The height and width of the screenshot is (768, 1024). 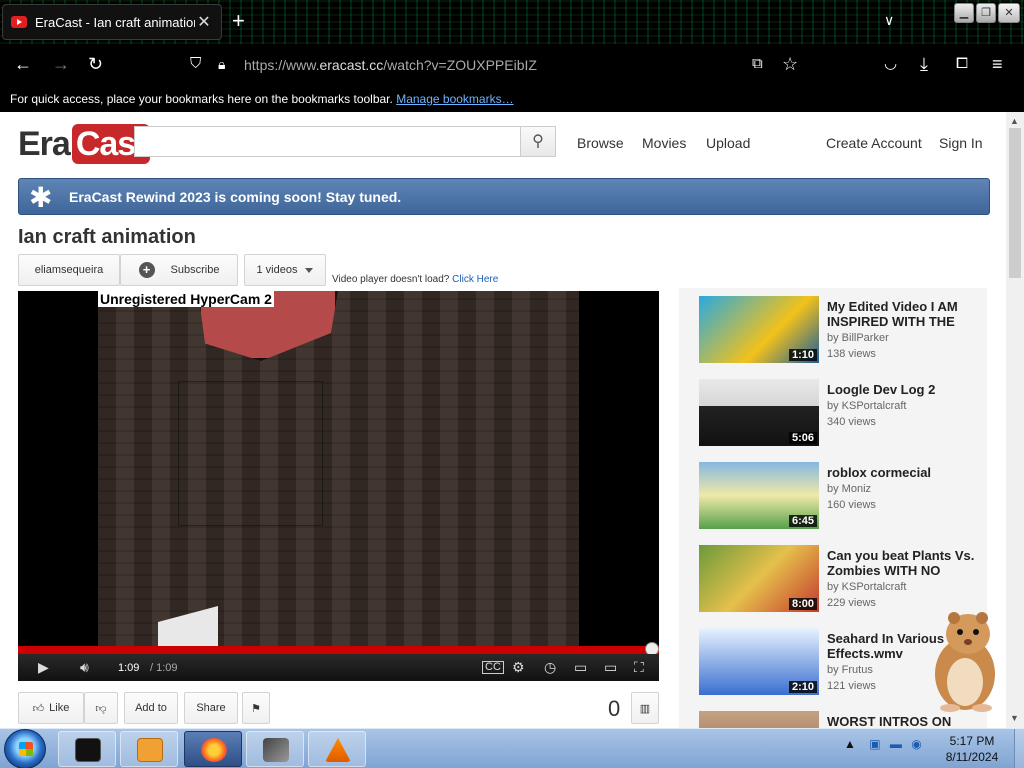 What do you see at coordinates (19, 22) in the screenshot?
I see `eracast-favicon-icon` at bounding box center [19, 22].